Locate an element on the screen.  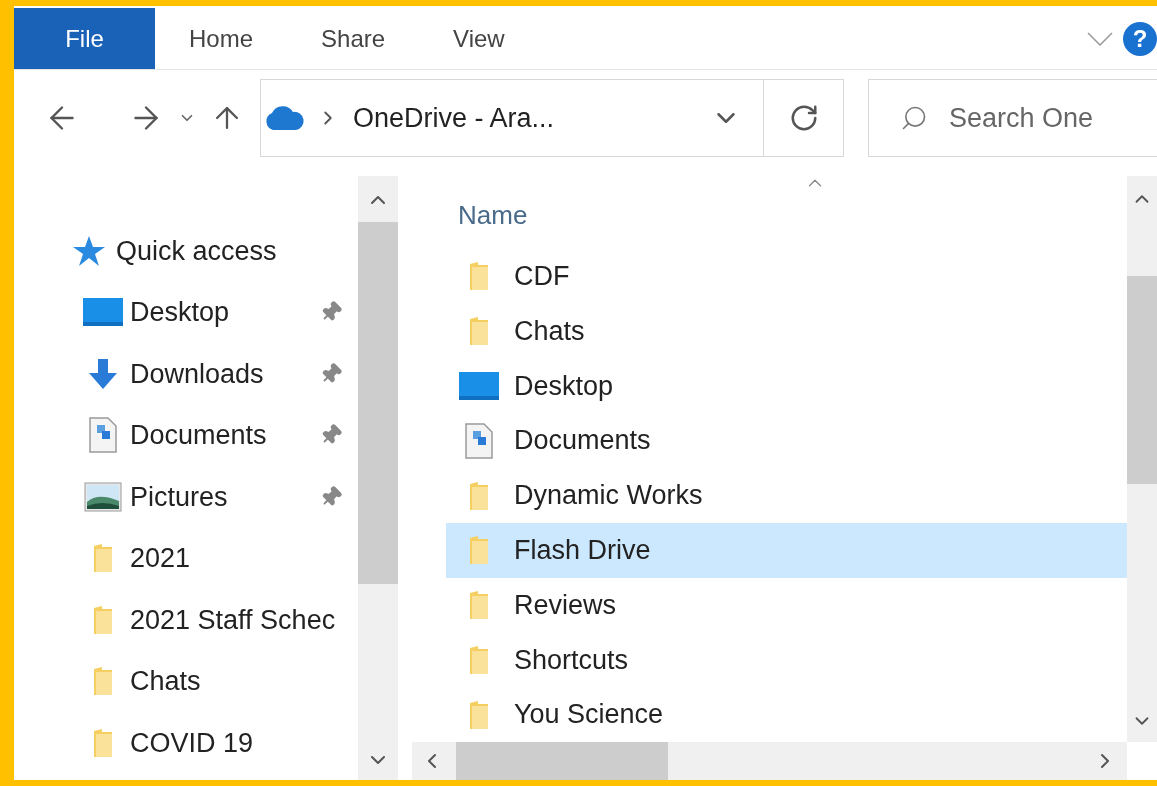
file-row: Reviews is located at coordinates (786, 605).